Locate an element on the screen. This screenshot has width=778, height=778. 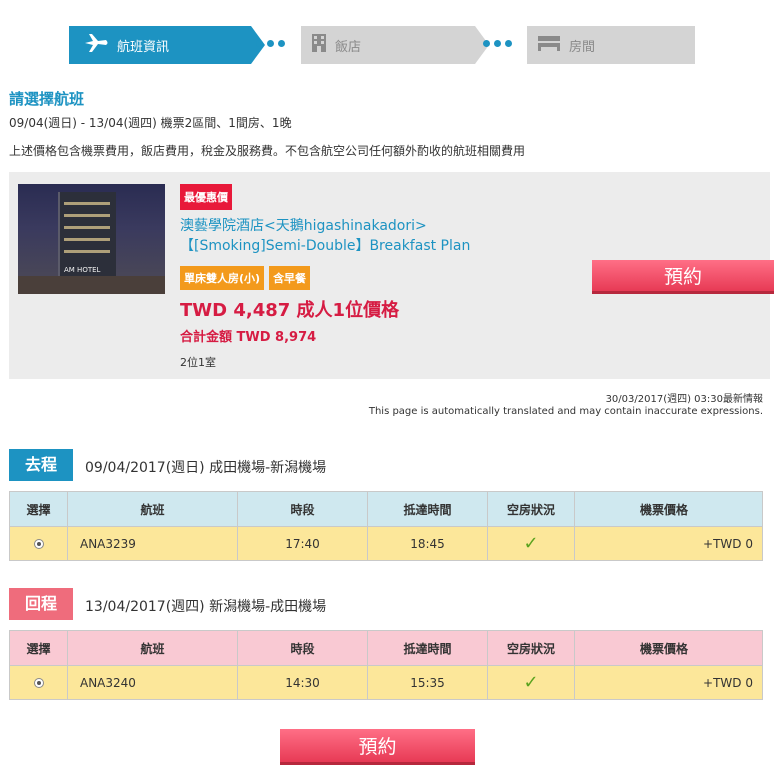
hotel-photo-sign: AM HOTEL is located at coordinates (82, 270).